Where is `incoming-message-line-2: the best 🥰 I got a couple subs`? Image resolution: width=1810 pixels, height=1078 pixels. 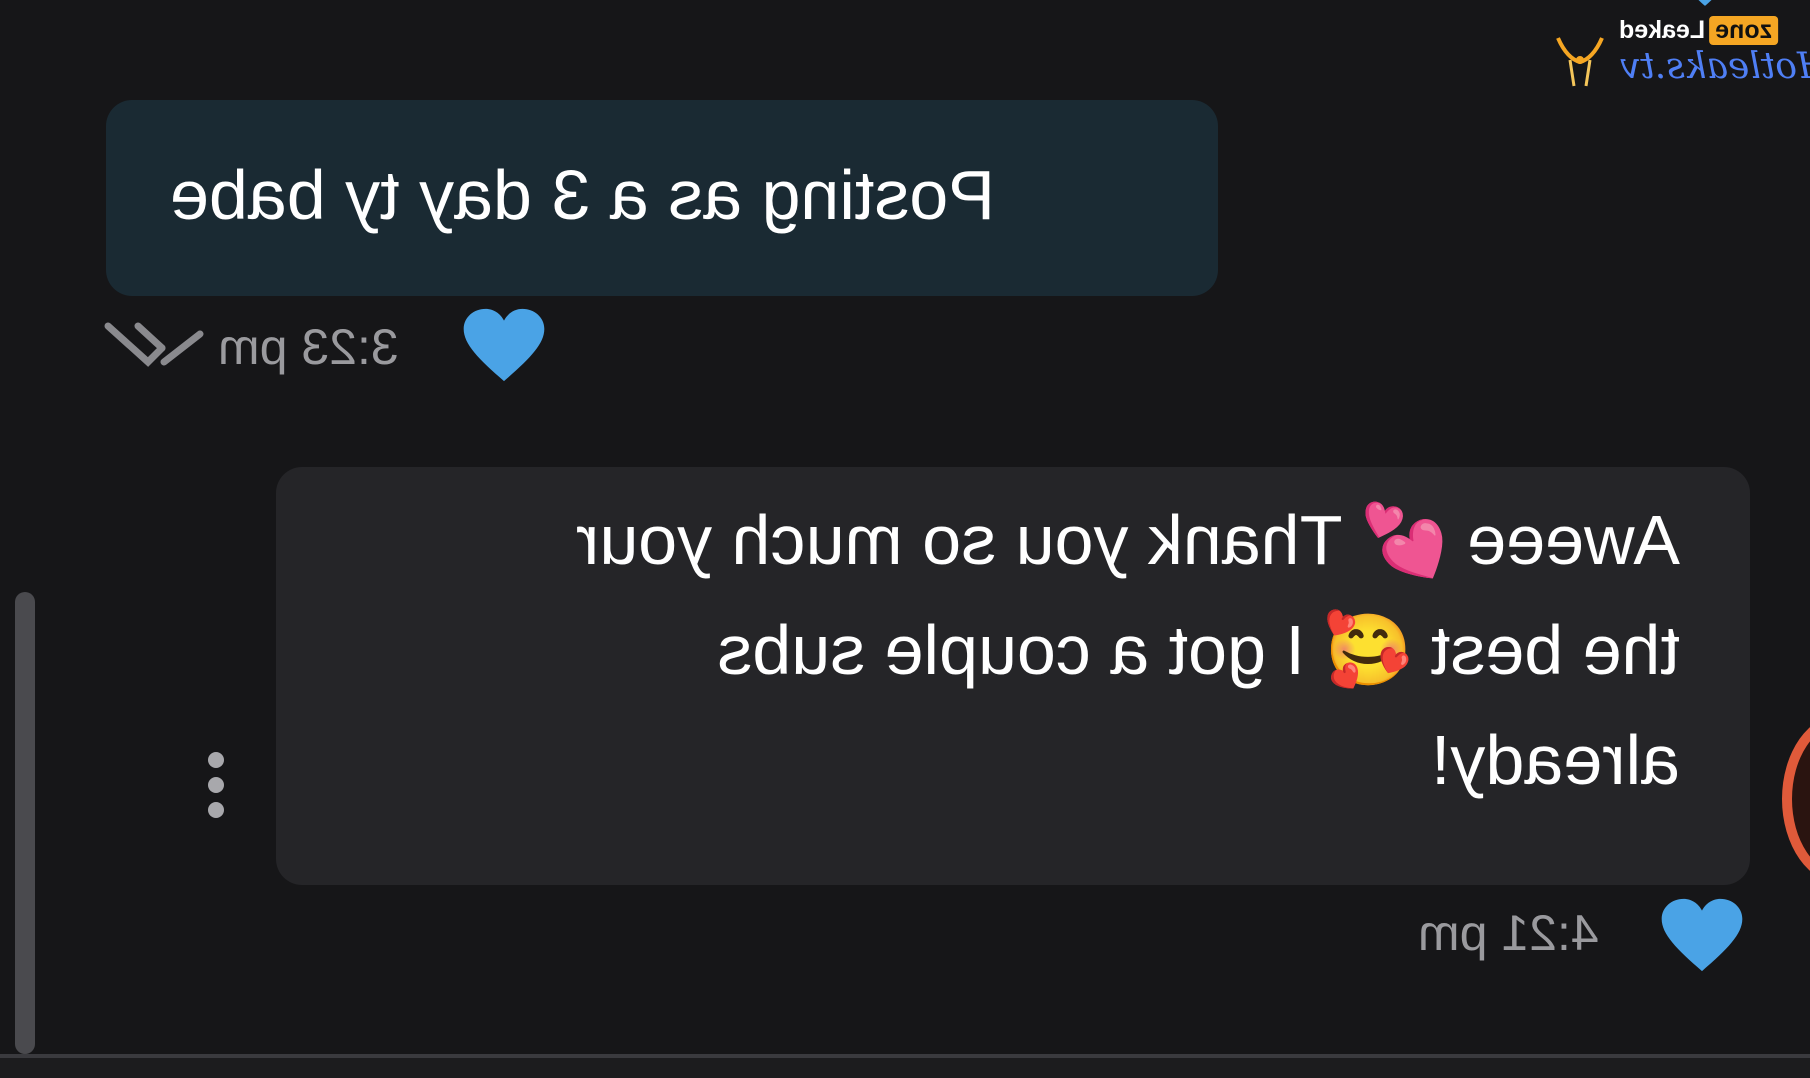 incoming-message-line-2: the best 🥰 I got a couple subs is located at coordinates (1198, 650).